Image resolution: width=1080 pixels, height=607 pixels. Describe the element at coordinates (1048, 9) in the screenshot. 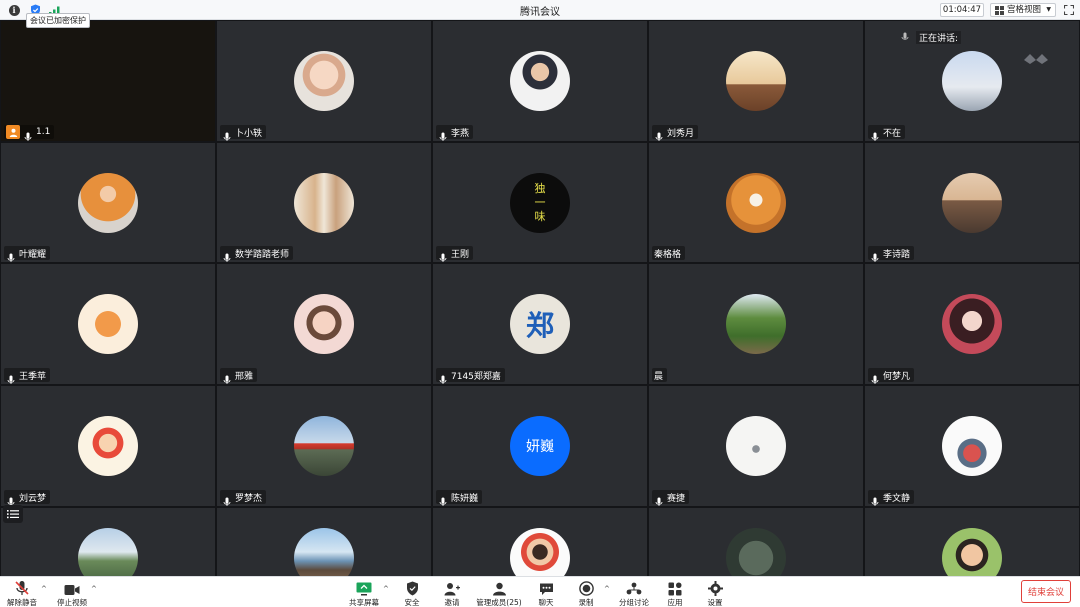

I see `chevron-down-icon: ▼` at that location.